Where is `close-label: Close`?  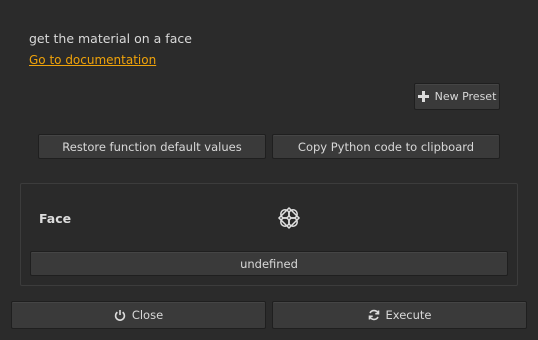 close-label: Close is located at coordinates (147, 315).